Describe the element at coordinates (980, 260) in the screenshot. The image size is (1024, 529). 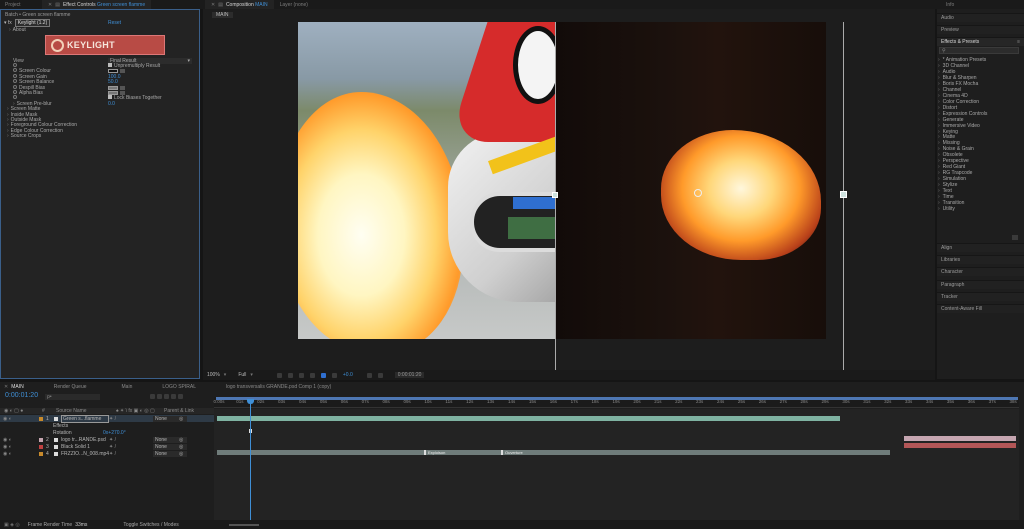
I see `right-panel-tab: Libraries` at that location.